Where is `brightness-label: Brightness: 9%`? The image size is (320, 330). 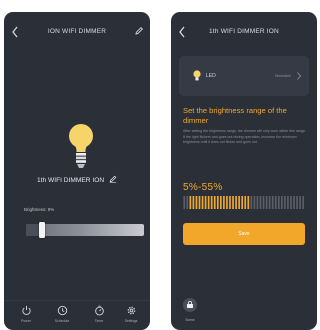 brightness-label: Brightness: 9% is located at coordinates (39, 209).